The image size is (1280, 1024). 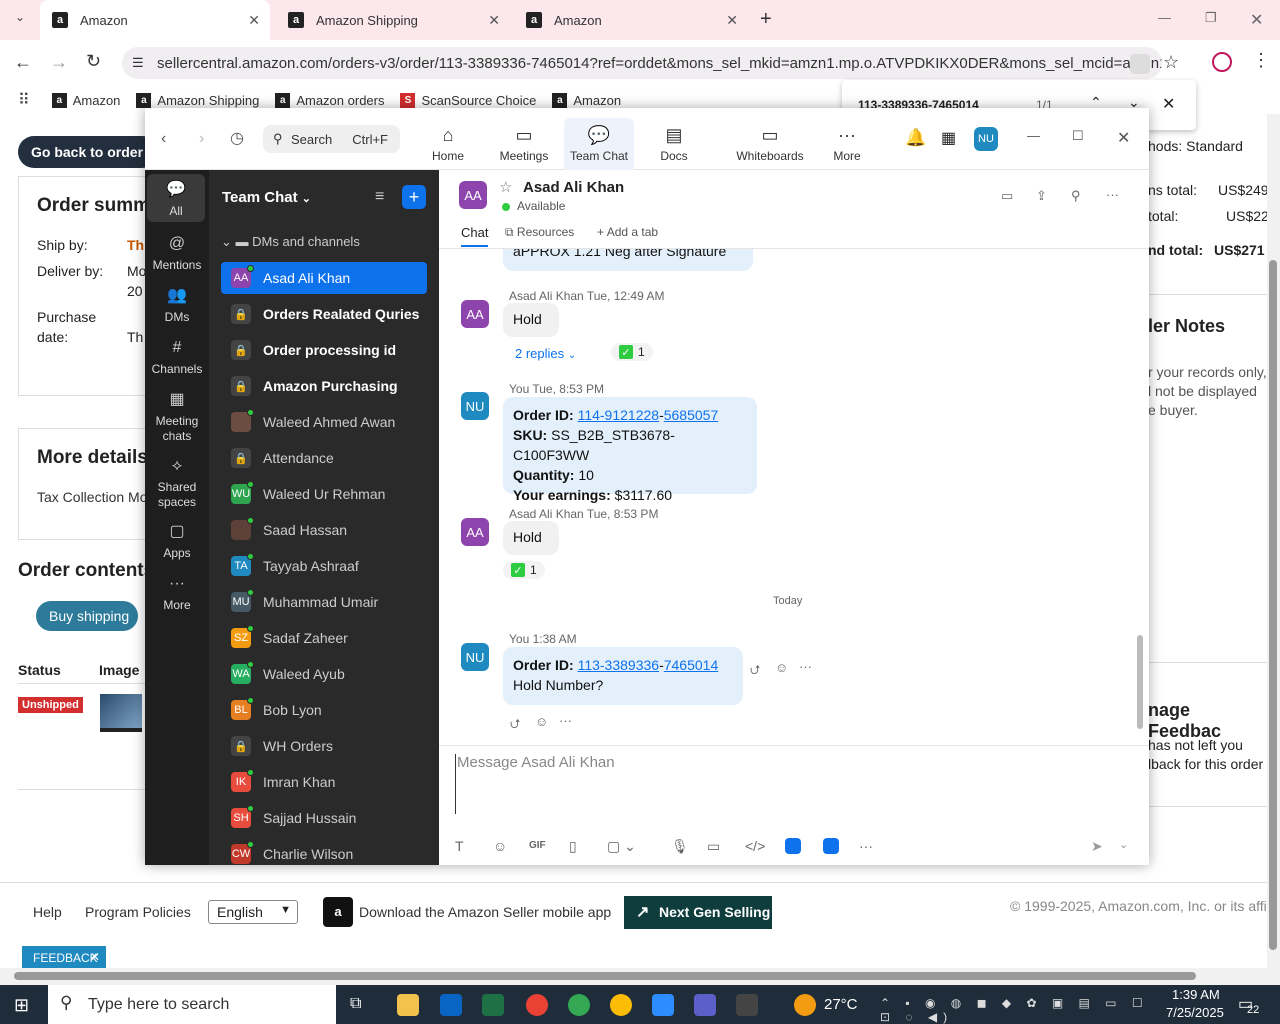 I want to click on channel-item: 🔒 Attendance, so click(x=324, y=458).